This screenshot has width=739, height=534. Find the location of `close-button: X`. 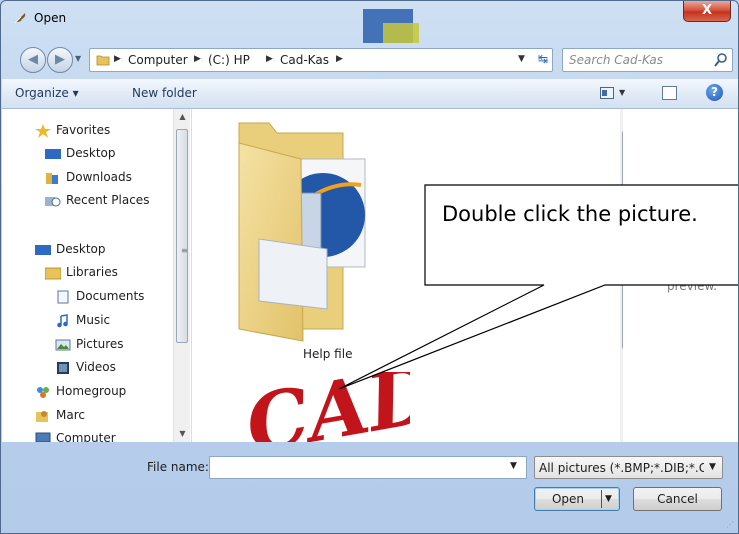

close-button: X is located at coordinates (707, 11).